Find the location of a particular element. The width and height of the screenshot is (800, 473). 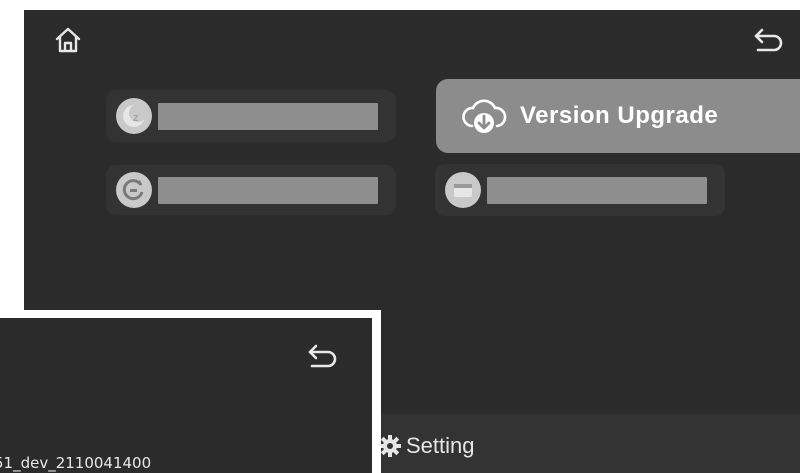

overlay-back-button is located at coordinates (322, 356).